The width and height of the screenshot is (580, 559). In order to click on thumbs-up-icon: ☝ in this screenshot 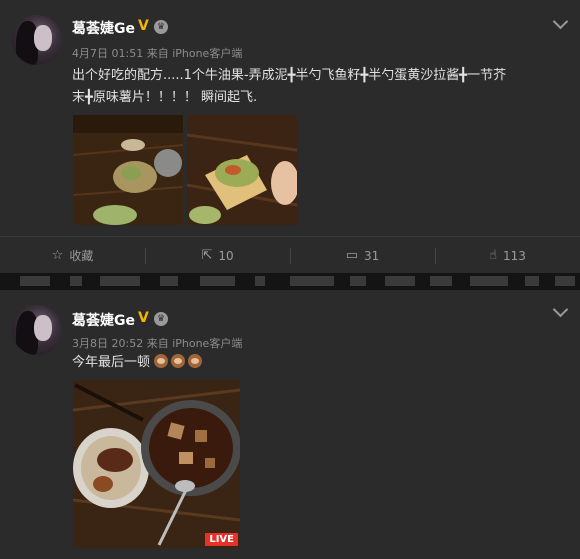, I will do `click(493, 255)`.